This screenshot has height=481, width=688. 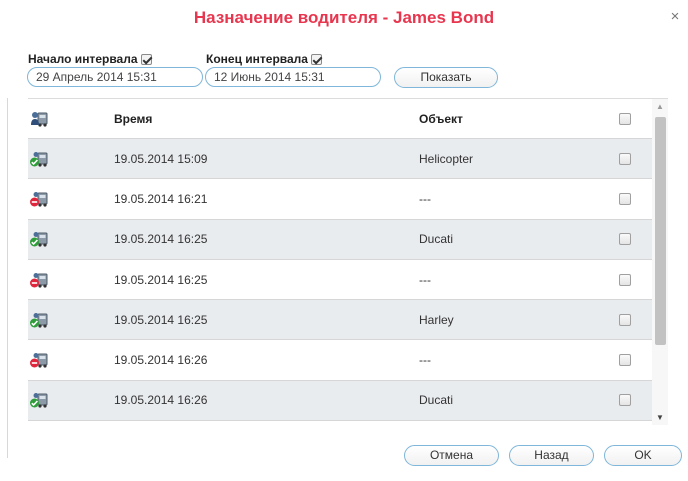 What do you see at coordinates (71, 119) in the screenshot?
I see `header-icon-cell` at bounding box center [71, 119].